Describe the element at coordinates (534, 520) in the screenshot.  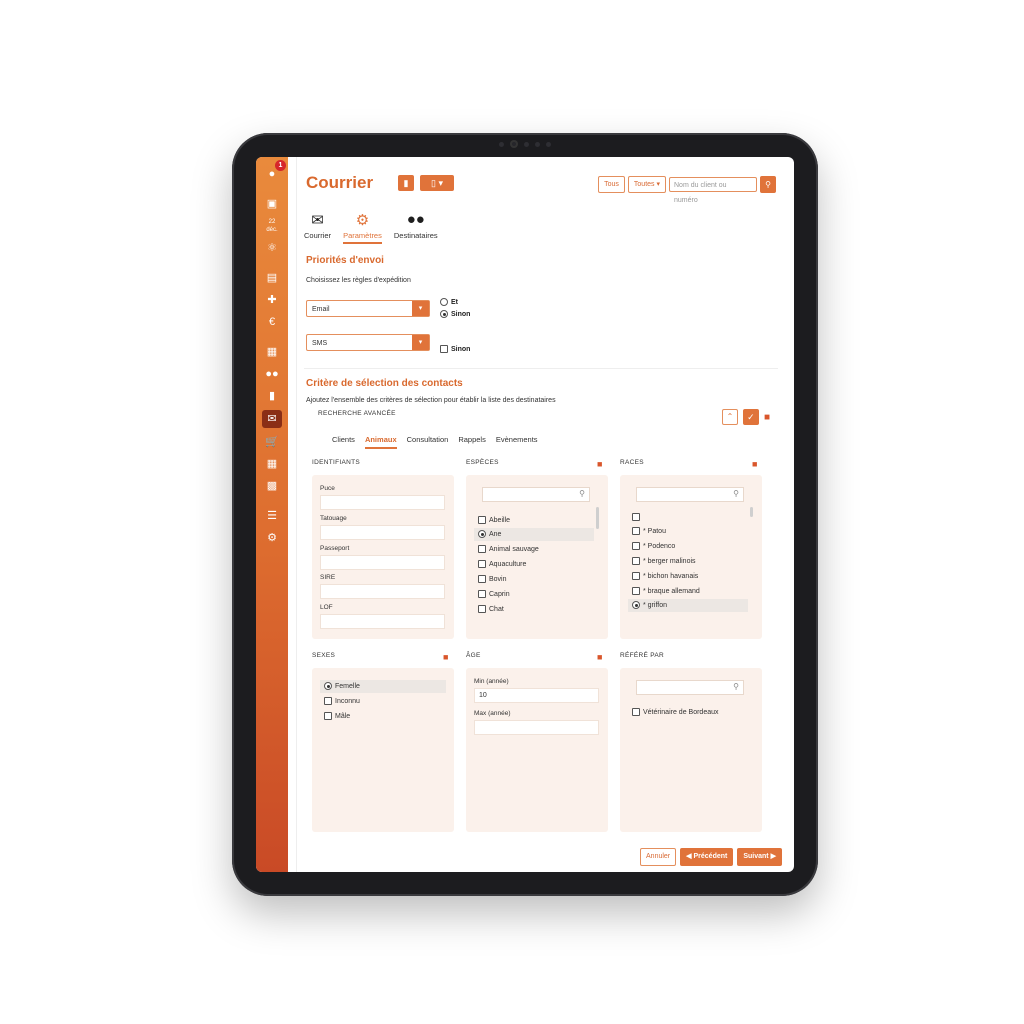
I see `list-item-abeille: Abeille` at that location.